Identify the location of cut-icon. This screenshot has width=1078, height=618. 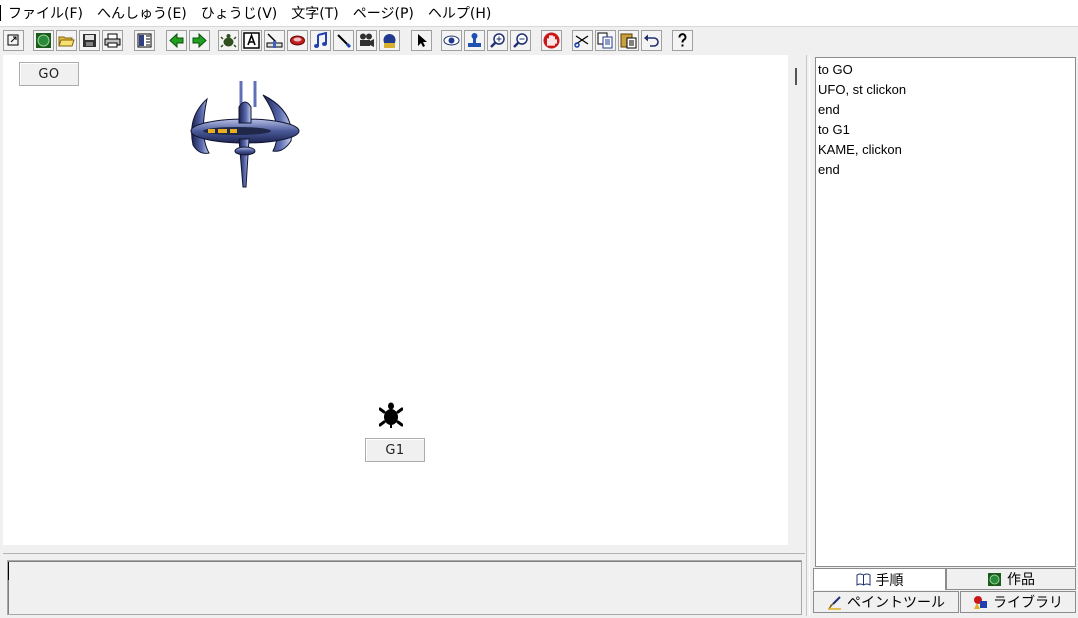
(581, 41).